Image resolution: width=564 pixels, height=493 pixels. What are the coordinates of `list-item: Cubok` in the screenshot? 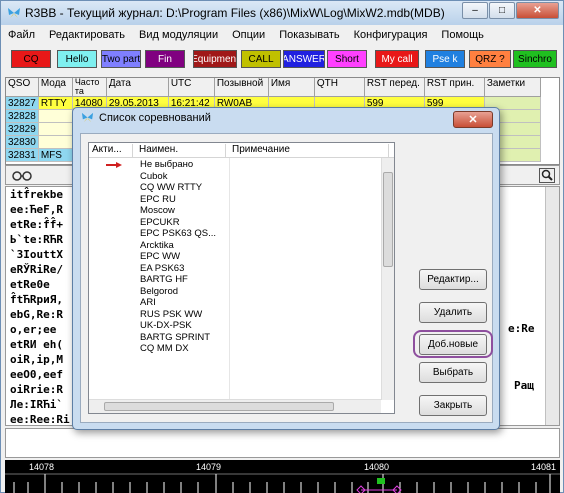 It's located at (235, 177).